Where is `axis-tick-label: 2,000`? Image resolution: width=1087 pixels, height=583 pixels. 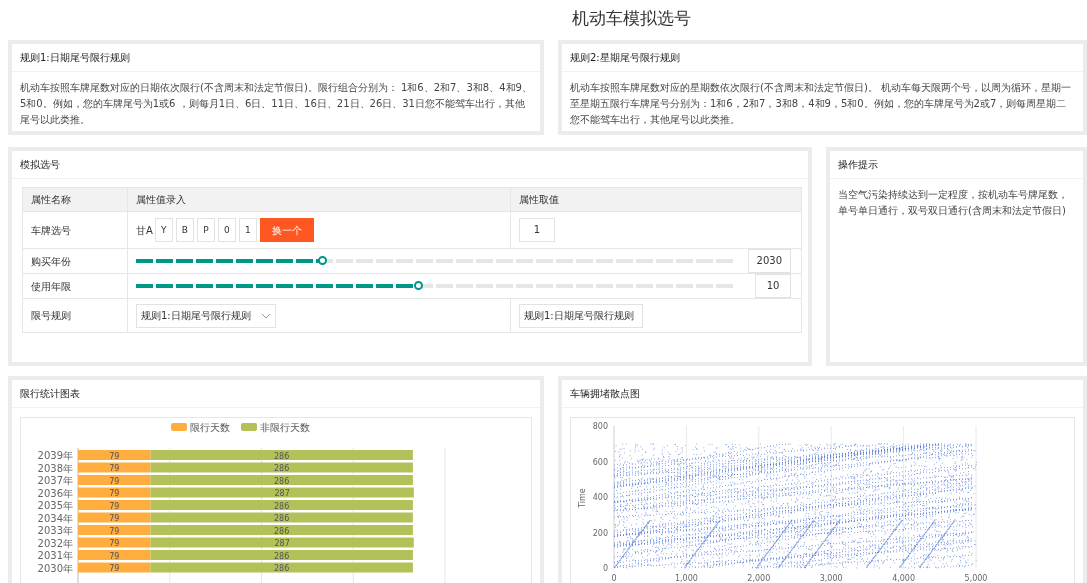 axis-tick-label: 2,000 is located at coordinates (759, 578).